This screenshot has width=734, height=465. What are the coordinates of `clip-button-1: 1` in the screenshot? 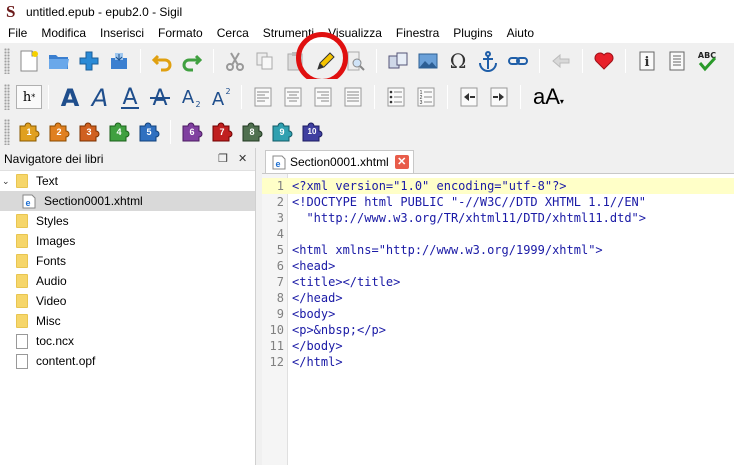 It's located at (29, 132).